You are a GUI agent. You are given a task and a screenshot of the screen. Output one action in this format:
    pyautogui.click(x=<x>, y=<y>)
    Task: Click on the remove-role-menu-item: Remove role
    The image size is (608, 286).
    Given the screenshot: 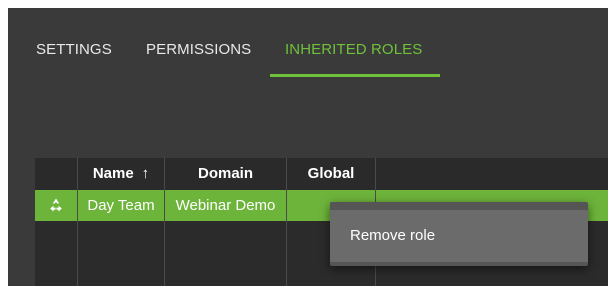 What is the action you would take?
    pyautogui.click(x=459, y=236)
    